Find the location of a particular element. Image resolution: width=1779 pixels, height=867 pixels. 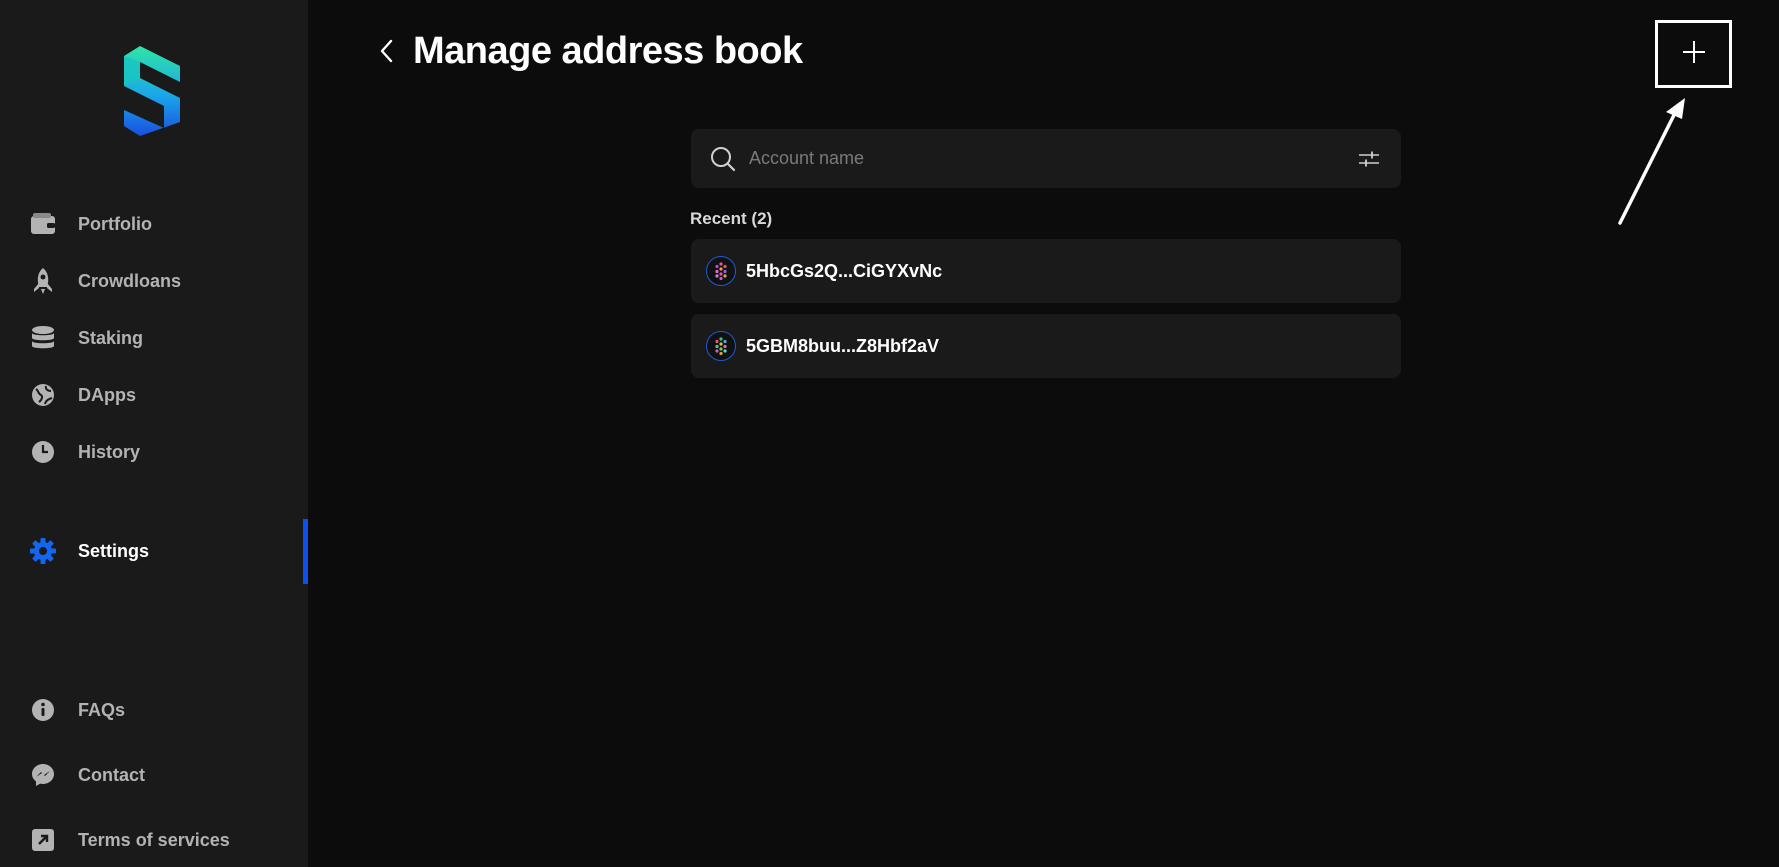

account-address: 5HbcGs2Q...CiGYXvNc is located at coordinates (844, 270).